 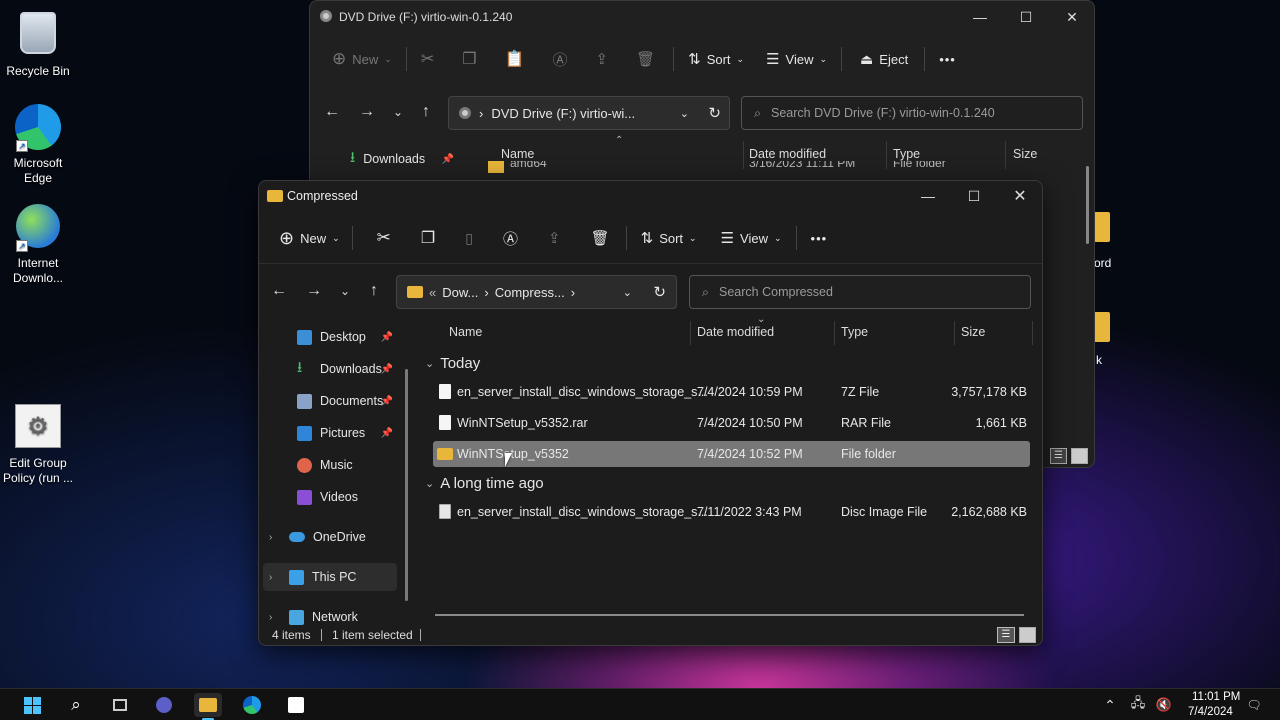 I want to click on edge-button, so click(x=252, y=705).